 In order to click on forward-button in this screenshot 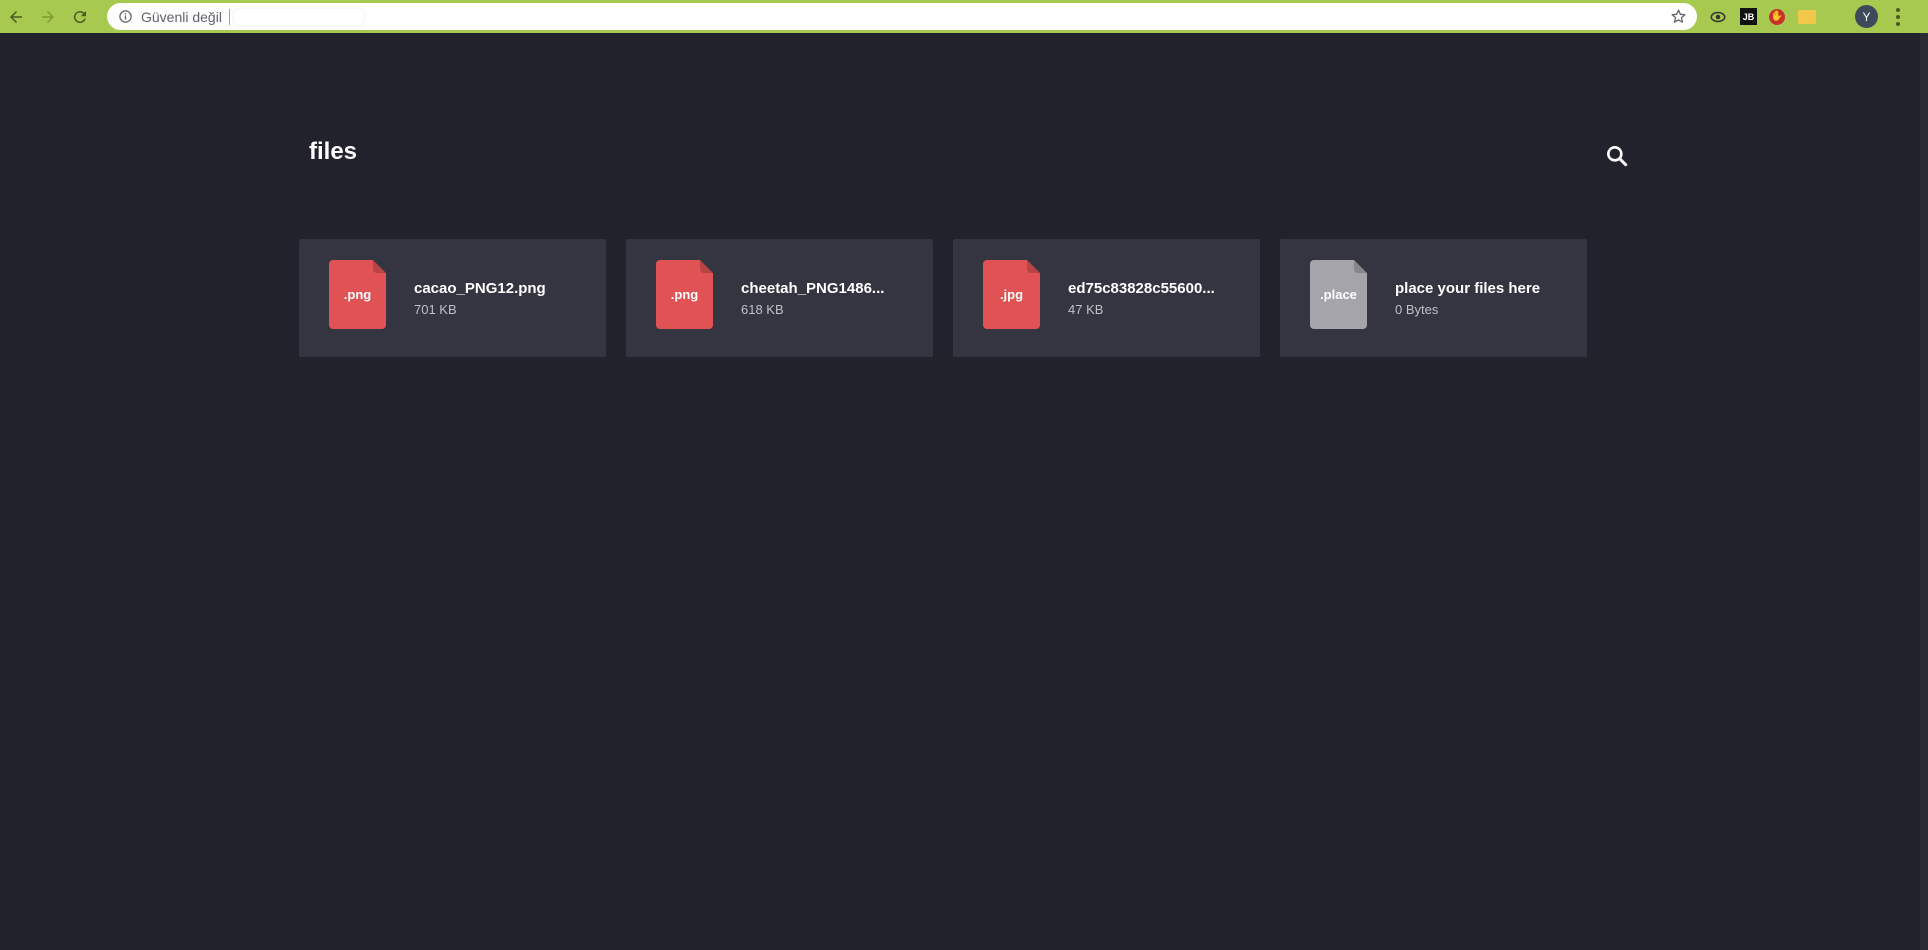, I will do `click(48, 16)`.